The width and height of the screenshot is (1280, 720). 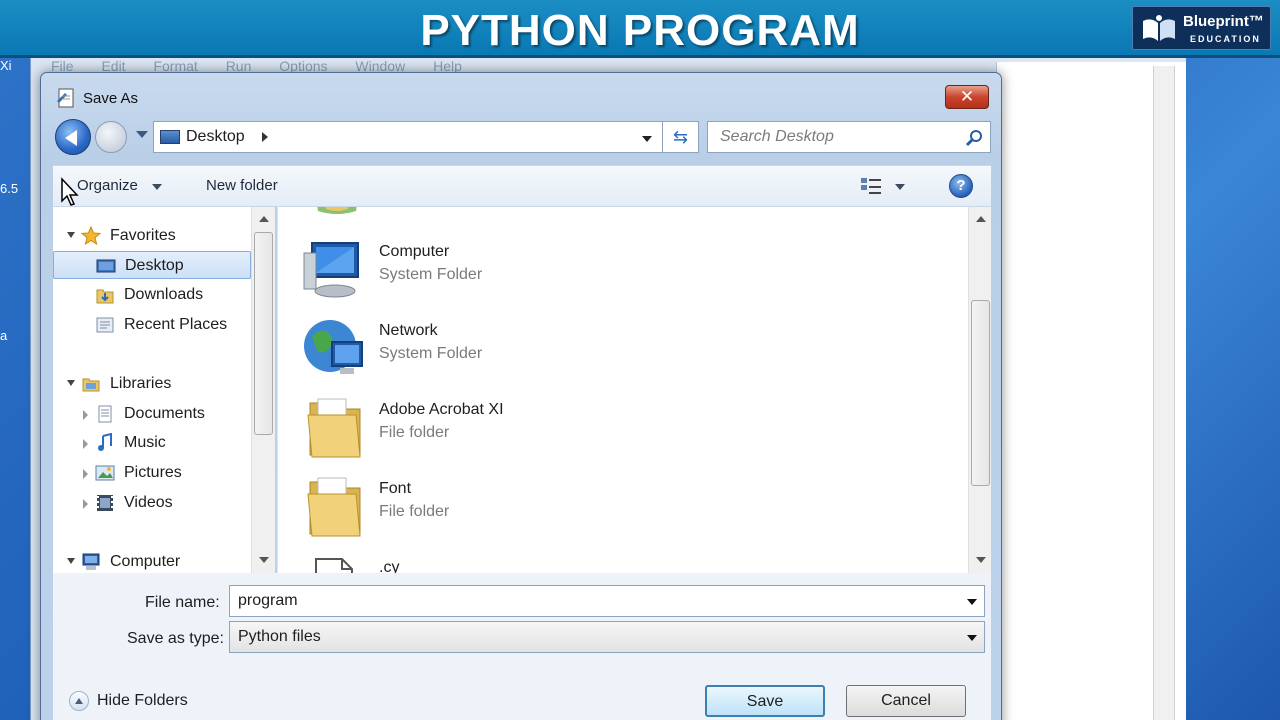 I want to click on refresh-icon: ⇆, so click(x=680, y=137).